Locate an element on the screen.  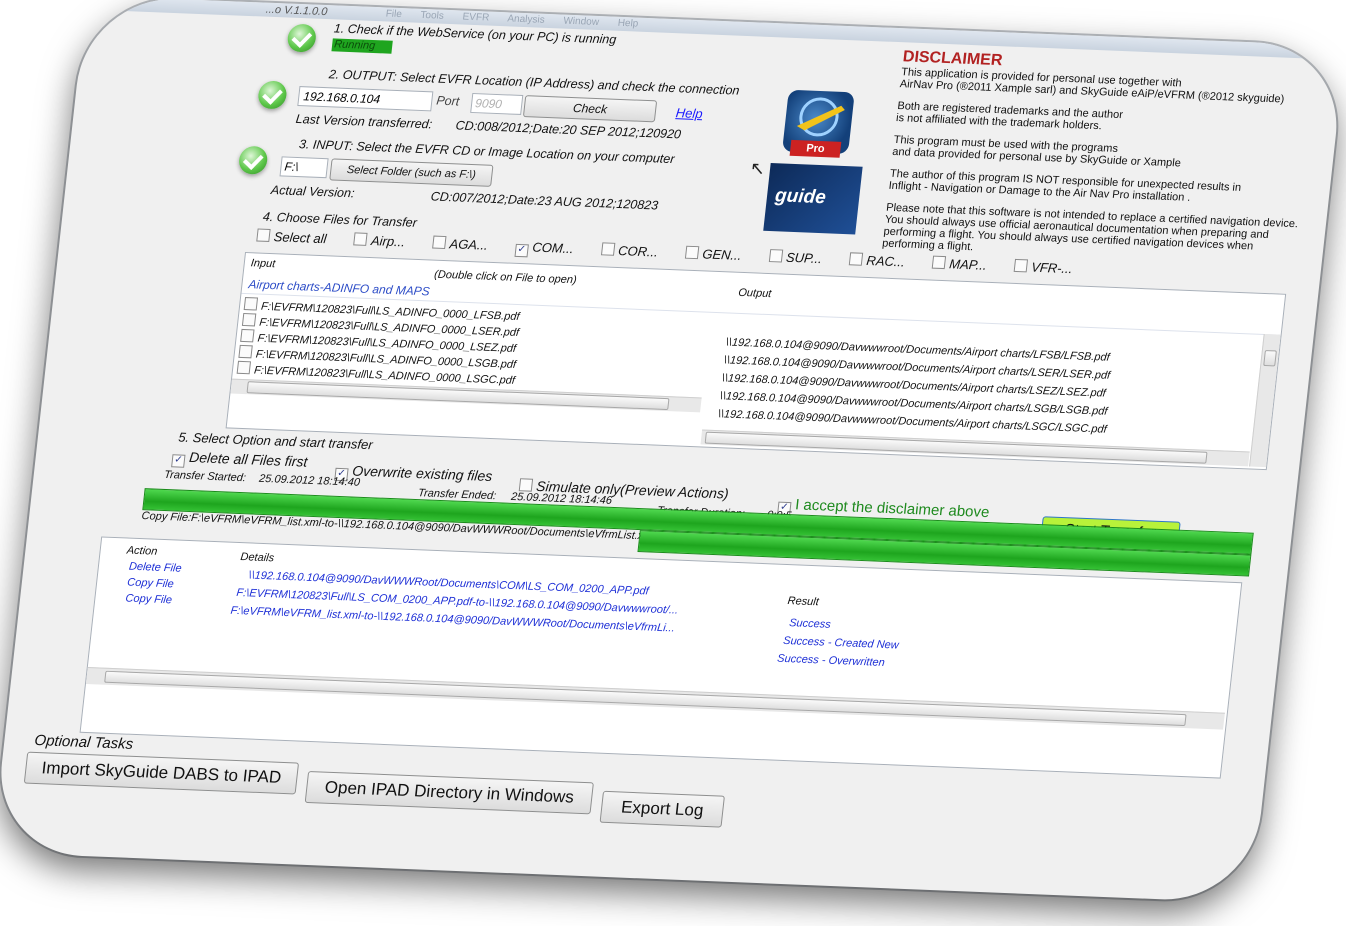
menu-help: Help is located at coordinates (628, 24).